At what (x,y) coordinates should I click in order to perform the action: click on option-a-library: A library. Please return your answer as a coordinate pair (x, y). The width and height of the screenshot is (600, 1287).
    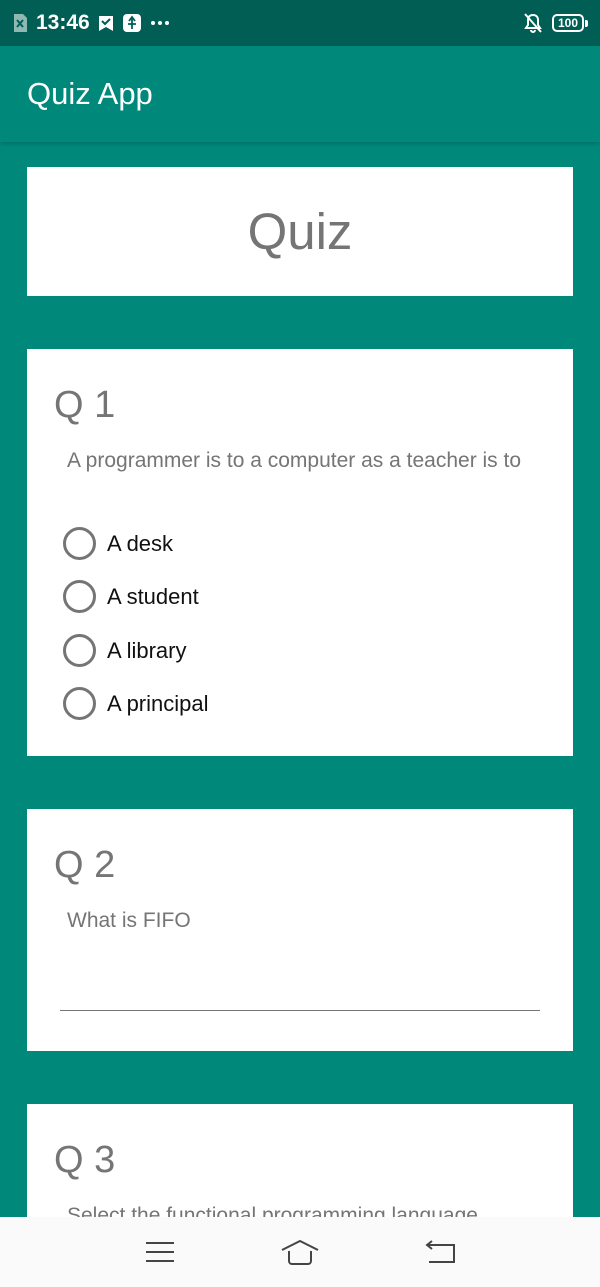
    Looking at the image, I should click on (124, 650).